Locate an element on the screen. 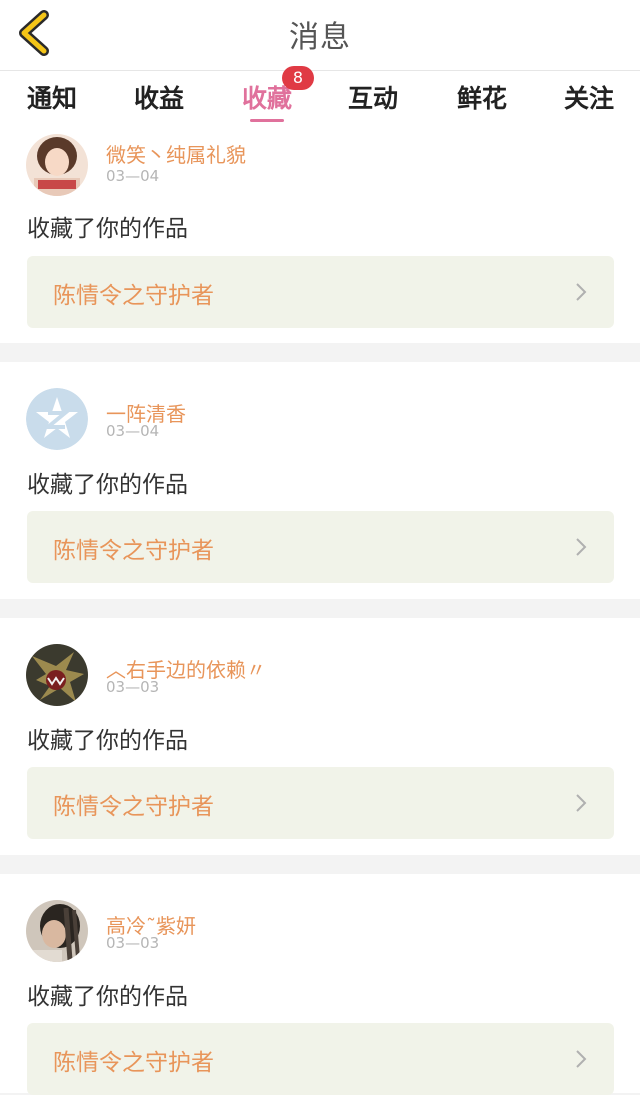 This screenshot has height=1095, width=640. username: 微笑丶纯属礼貌 is located at coordinates (176, 153).